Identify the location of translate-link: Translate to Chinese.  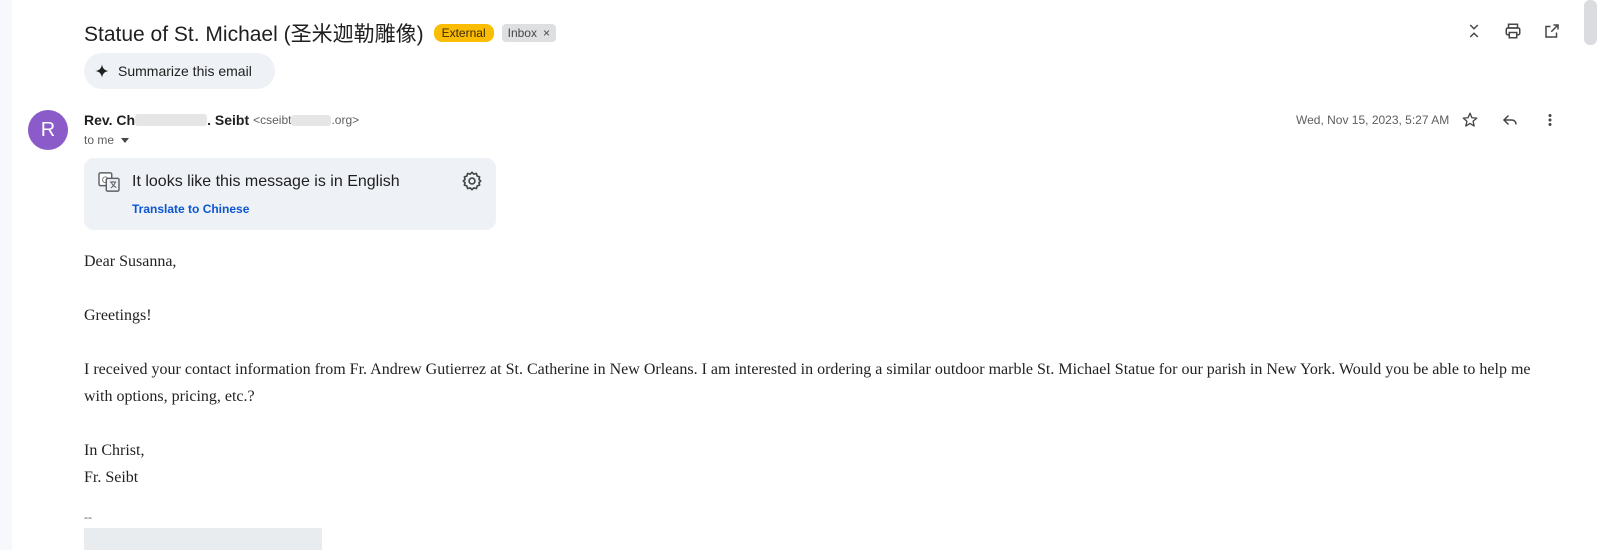
(190, 209).